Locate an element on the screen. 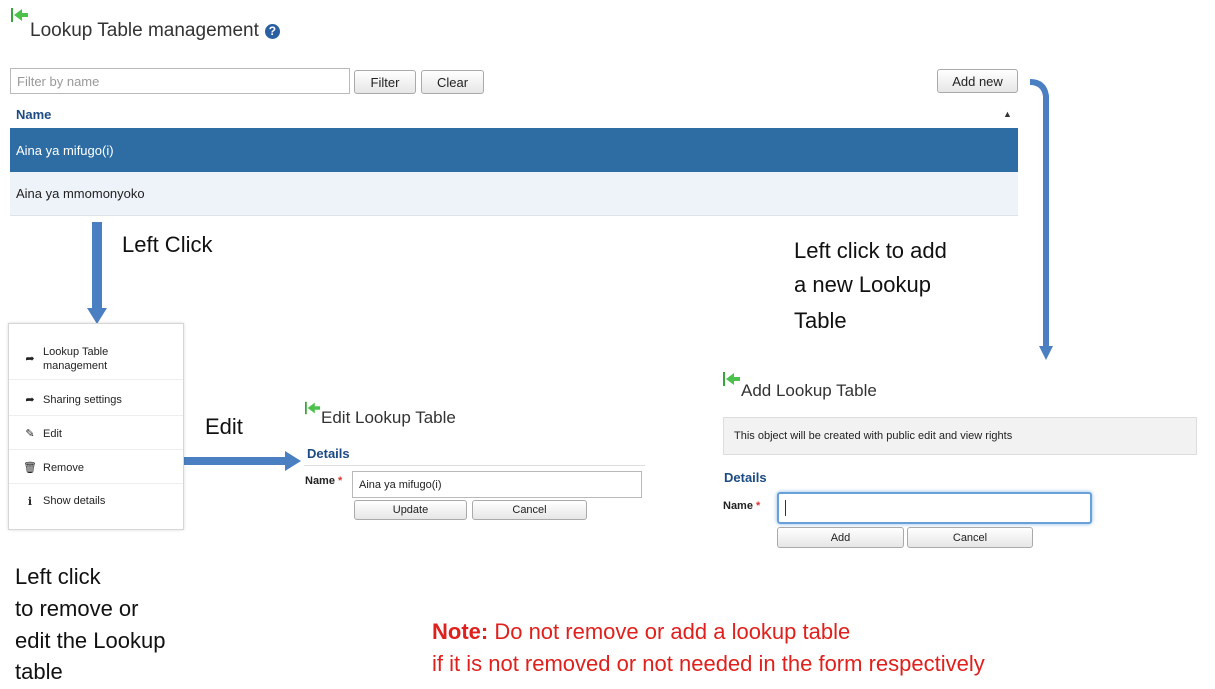 The height and width of the screenshot is (689, 1215). menu-item-label: Lookup Table is located at coordinates (76, 351).